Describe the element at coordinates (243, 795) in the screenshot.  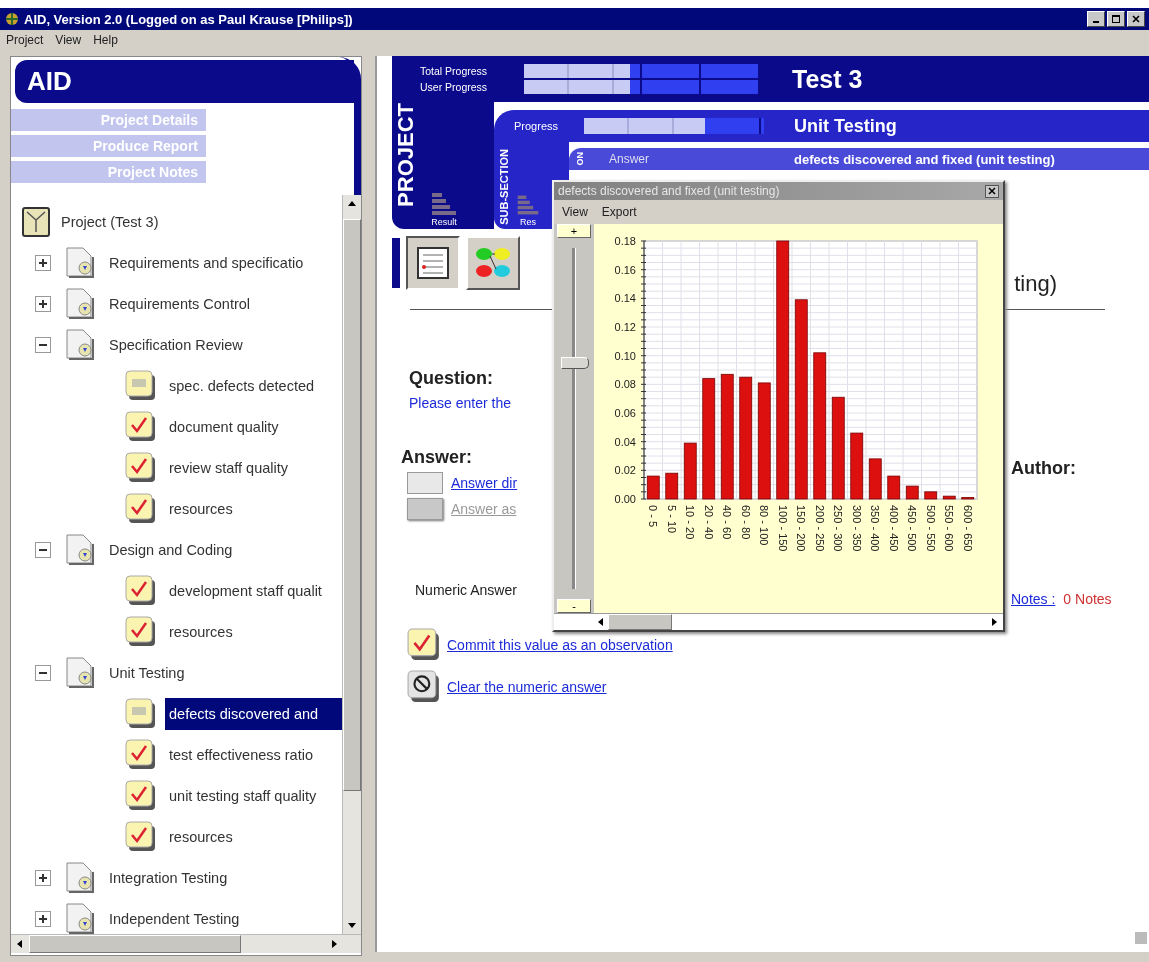
I see `tree-item: unit testing staff quality` at that location.